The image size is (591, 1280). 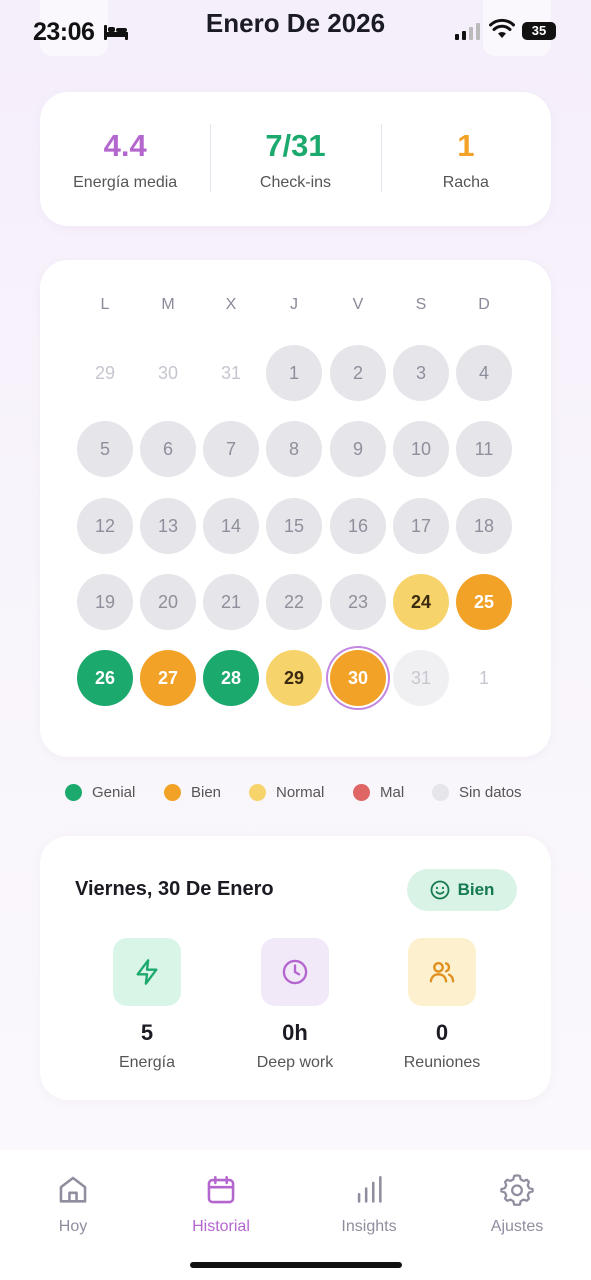 I want to click on legend-label: Genial, so click(x=114, y=792).